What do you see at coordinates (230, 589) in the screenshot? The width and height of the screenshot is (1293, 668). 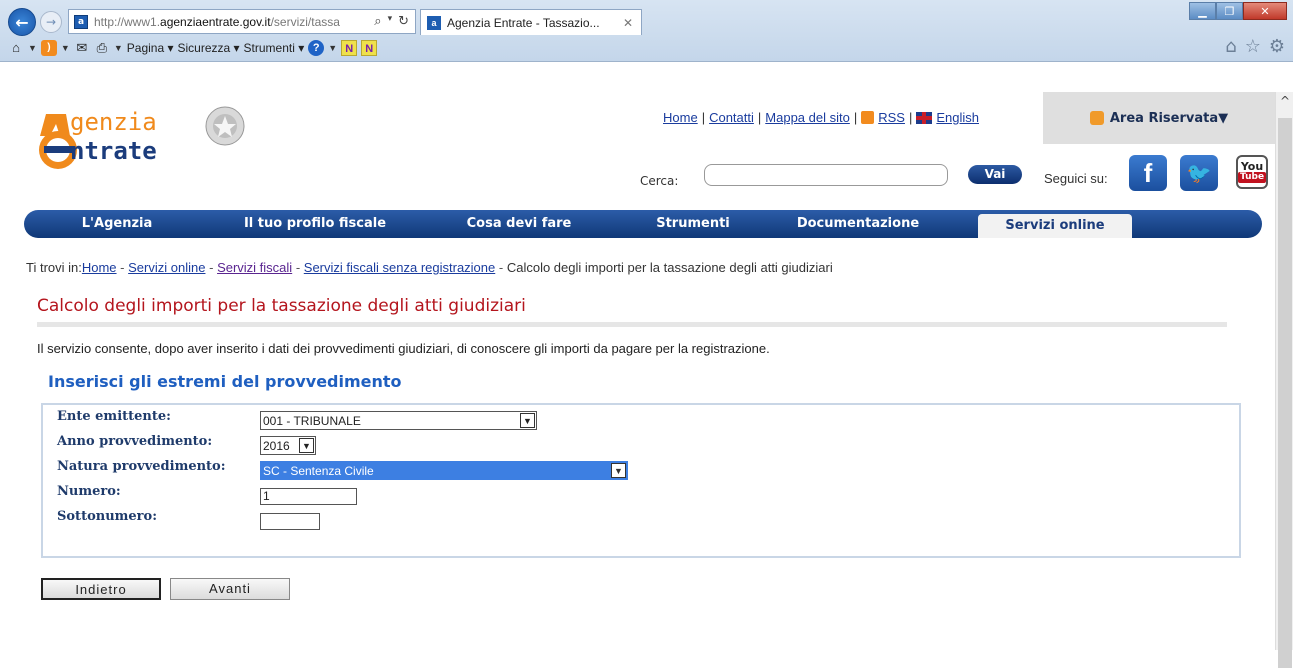 I see `next-button: Avanti` at bounding box center [230, 589].